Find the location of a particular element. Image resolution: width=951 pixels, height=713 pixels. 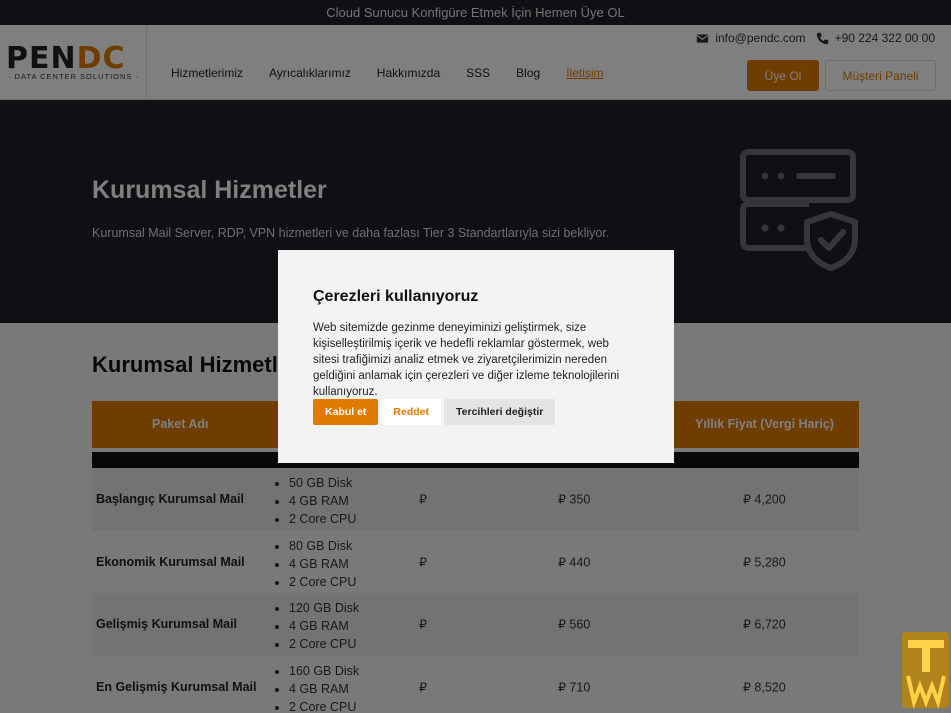

cookie-modal-actions: Kabul et Reddet Tercihleri değiştir is located at coordinates (434, 412).